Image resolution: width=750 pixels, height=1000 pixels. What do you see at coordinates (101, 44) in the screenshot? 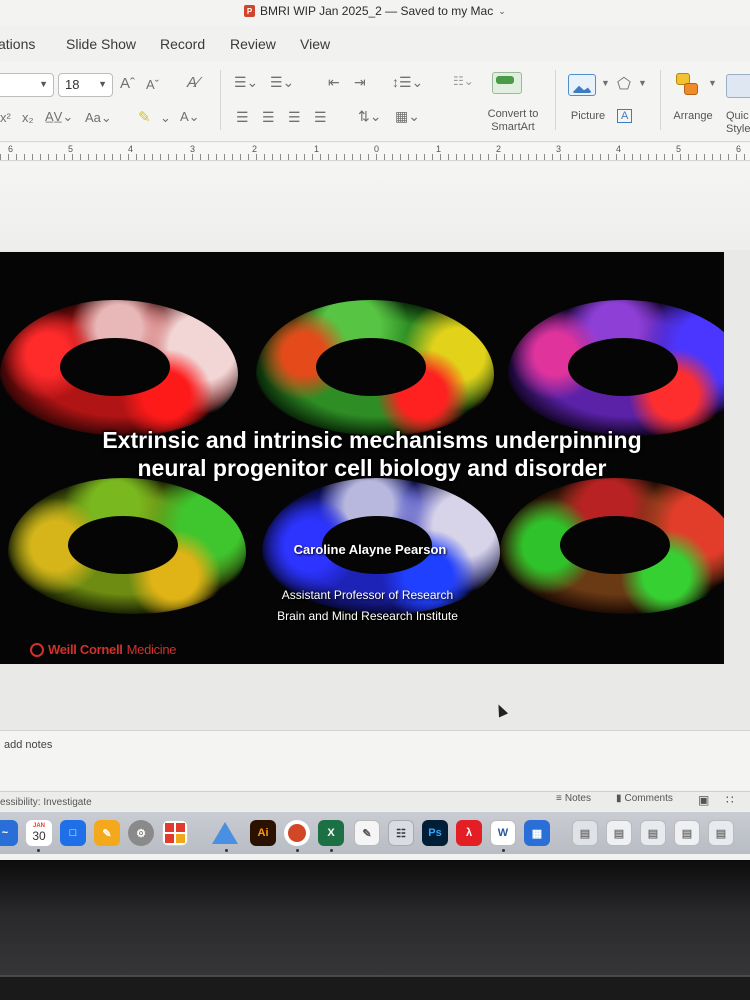
I see `tab-slide-show: Slide Show` at bounding box center [101, 44].